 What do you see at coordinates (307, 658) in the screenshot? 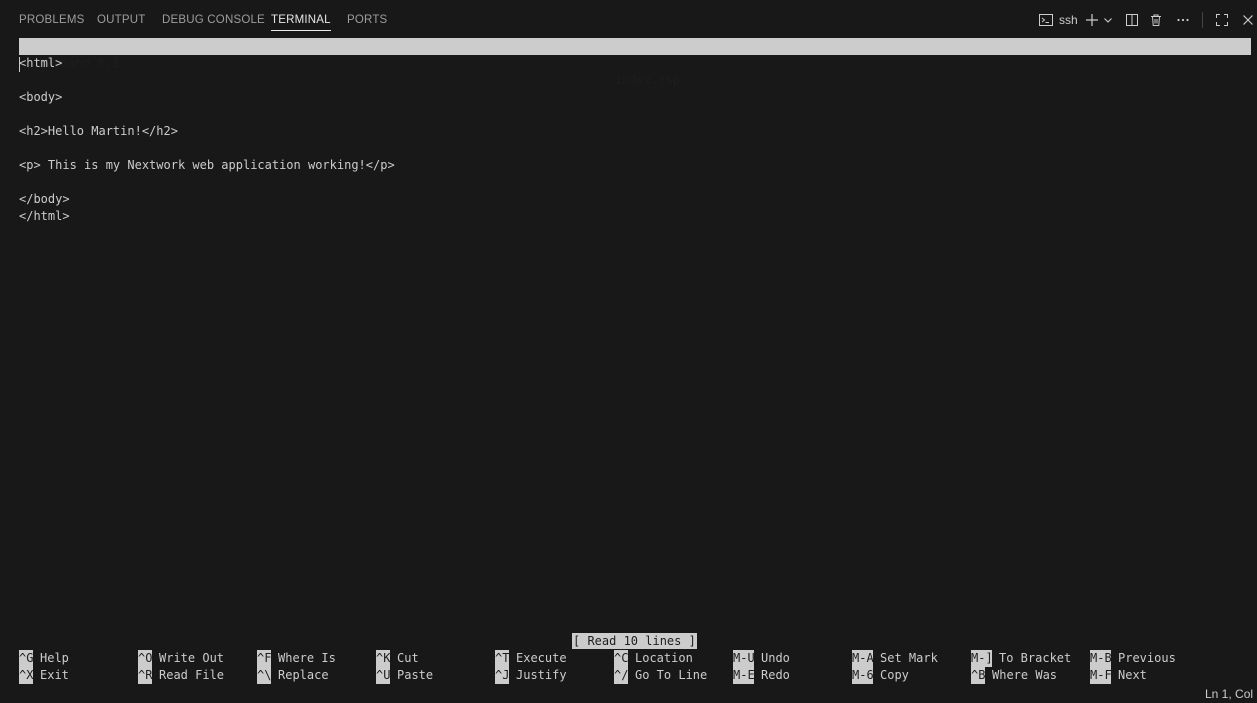
I see `shortcut-label: Where Is` at bounding box center [307, 658].